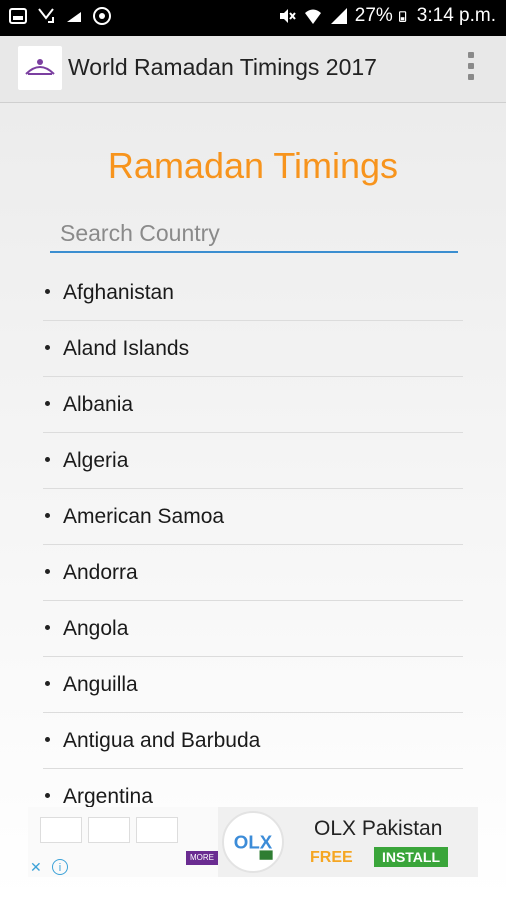 The image size is (506, 900). I want to click on app-title: World Ramadan Timings 2017, so click(222, 67).